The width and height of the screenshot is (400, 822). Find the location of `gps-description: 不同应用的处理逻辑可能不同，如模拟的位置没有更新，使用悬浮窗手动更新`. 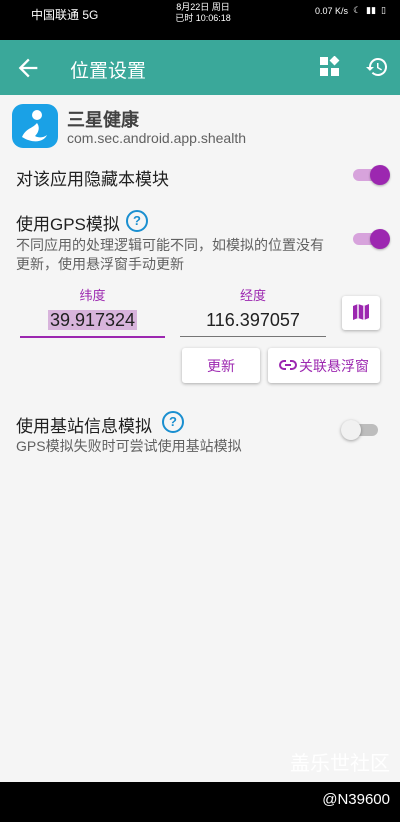

gps-description: 不同应用的处理逻辑可能不同，如模拟的位置没有更新，使用悬浮窗手动更新 is located at coordinates (170, 254).